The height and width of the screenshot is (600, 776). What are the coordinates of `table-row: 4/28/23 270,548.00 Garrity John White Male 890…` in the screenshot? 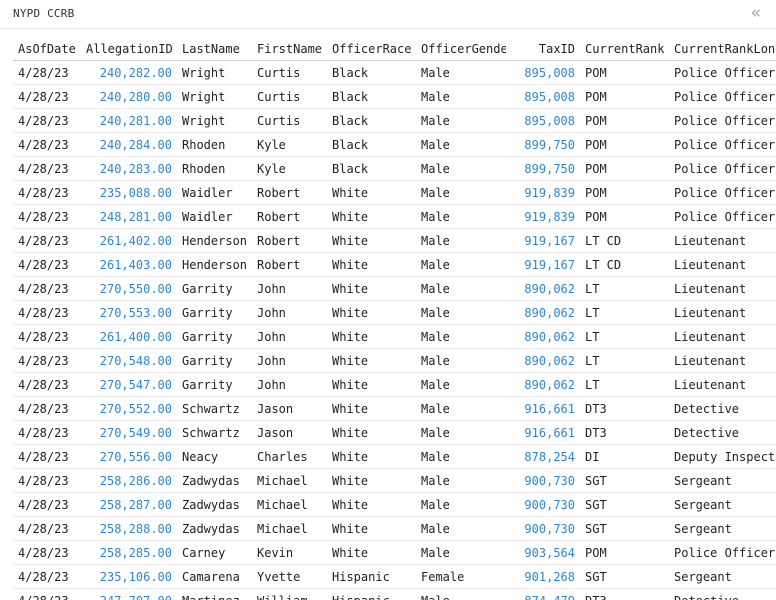 It's located at (394, 360).